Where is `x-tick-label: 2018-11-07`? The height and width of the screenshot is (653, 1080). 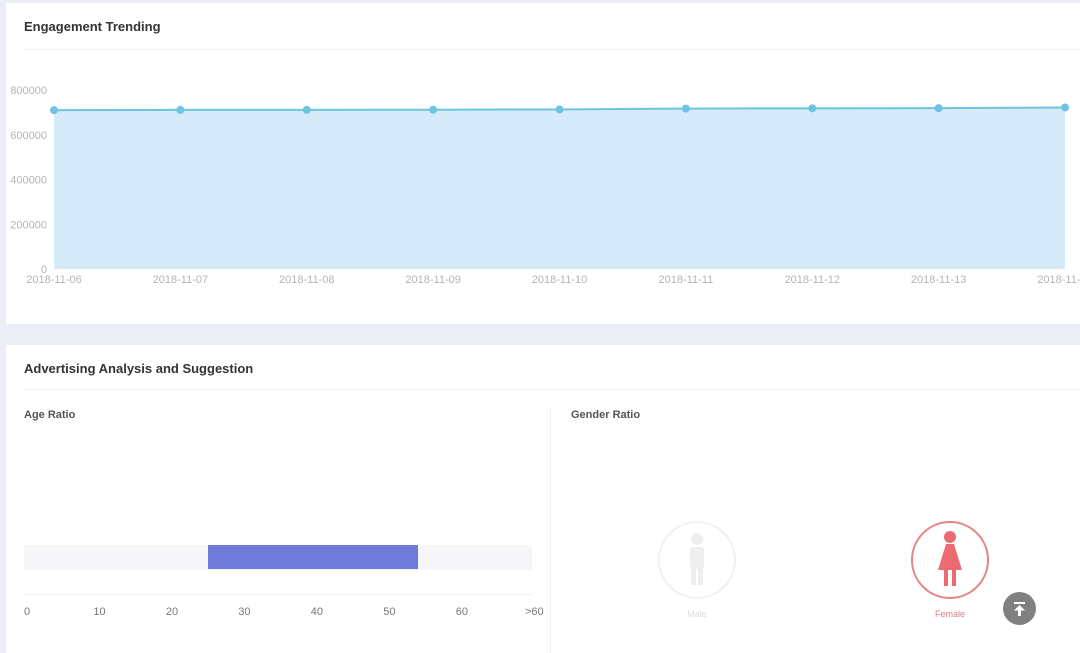
x-tick-label: 2018-11-07 is located at coordinates (180, 280).